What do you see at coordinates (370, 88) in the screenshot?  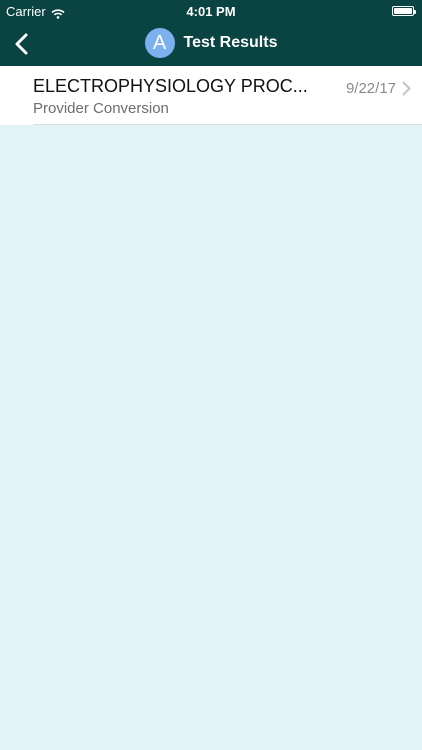 I see `test-result-date: 9/22/17` at bounding box center [370, 88].